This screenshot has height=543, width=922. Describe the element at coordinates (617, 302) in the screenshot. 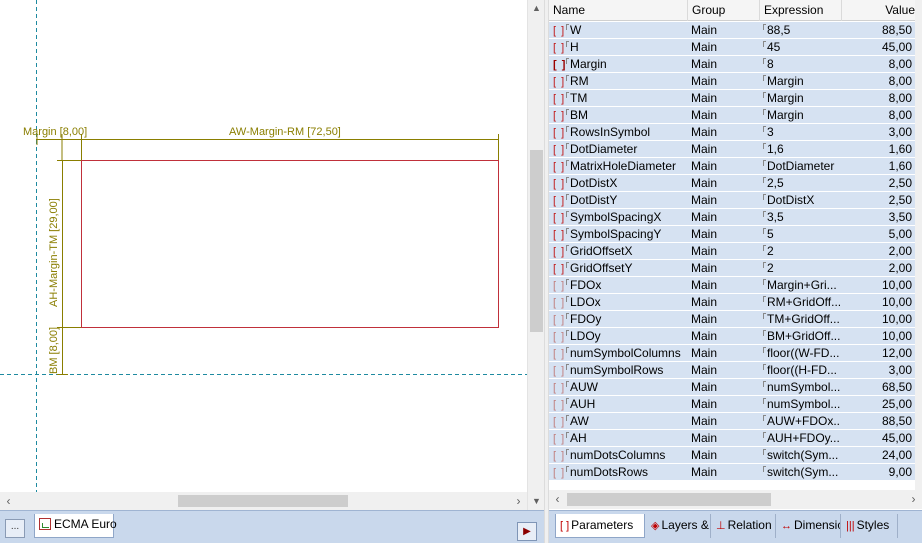

I see `param-name-cell: [ ] LDOx` at that location.